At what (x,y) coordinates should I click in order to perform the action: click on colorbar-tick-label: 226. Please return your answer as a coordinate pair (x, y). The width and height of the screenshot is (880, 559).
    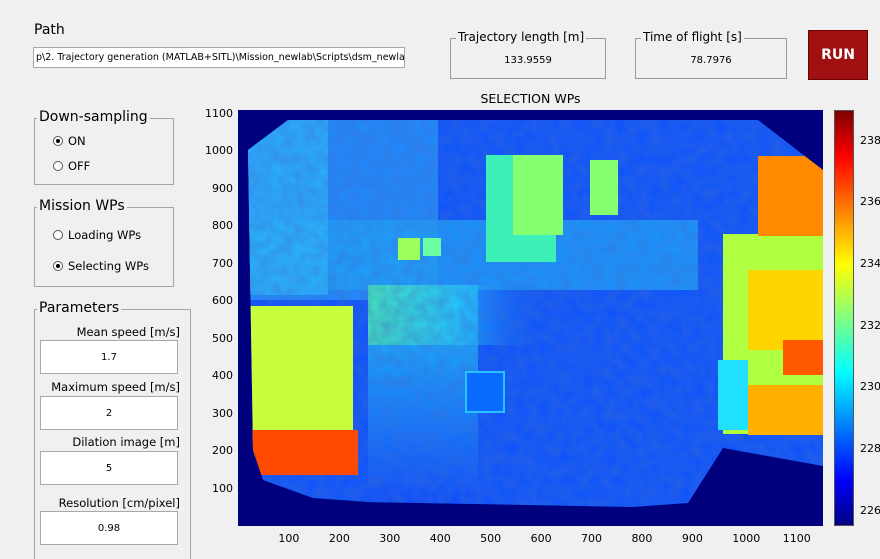
    Looking at the image, I should click on (870, 510).